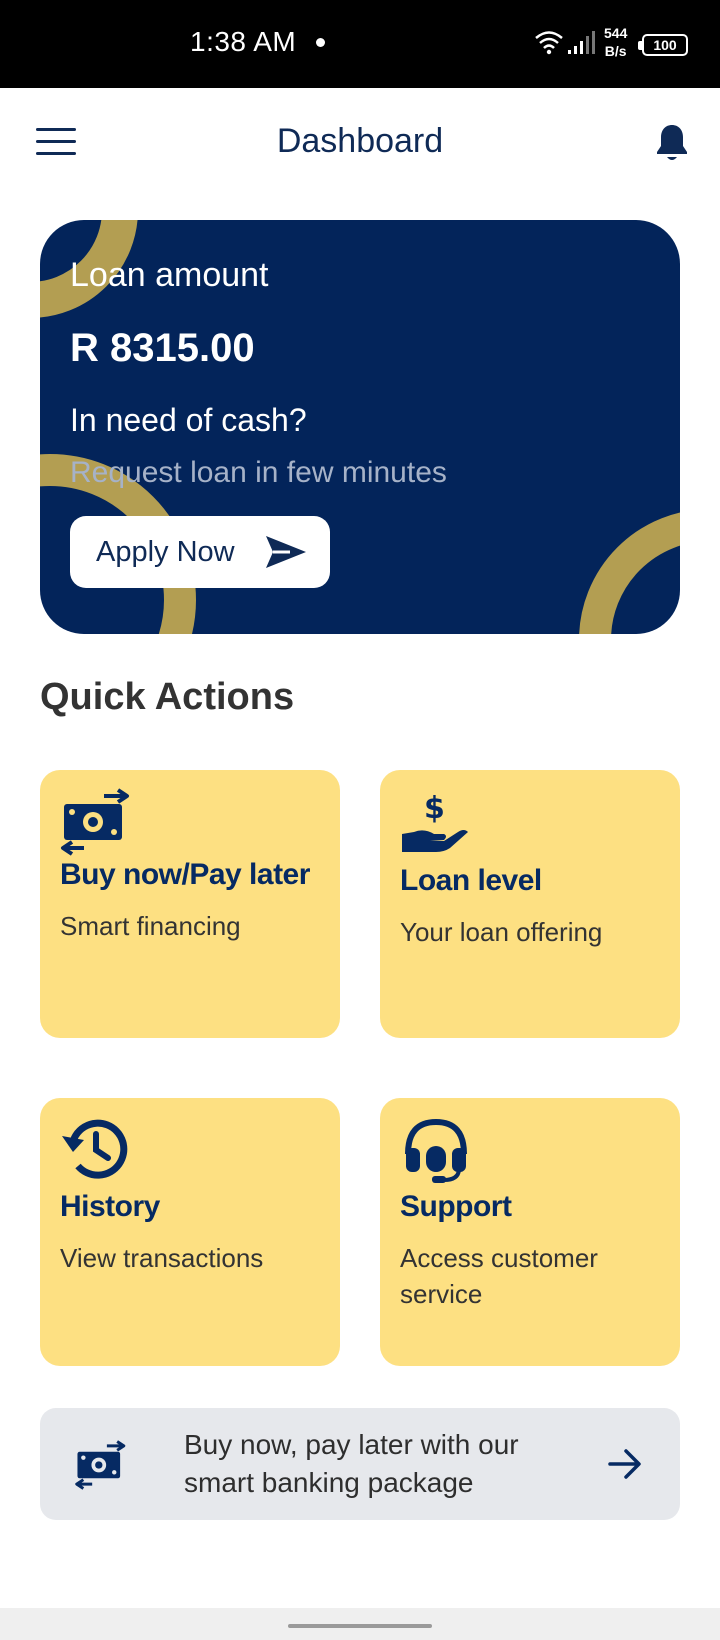 Image resolution: width=720 pixels, height=1640 pixels. Describe the element at coordinates (625, 1464) in the screenshot. I see `arrow-right-icon` at that location.